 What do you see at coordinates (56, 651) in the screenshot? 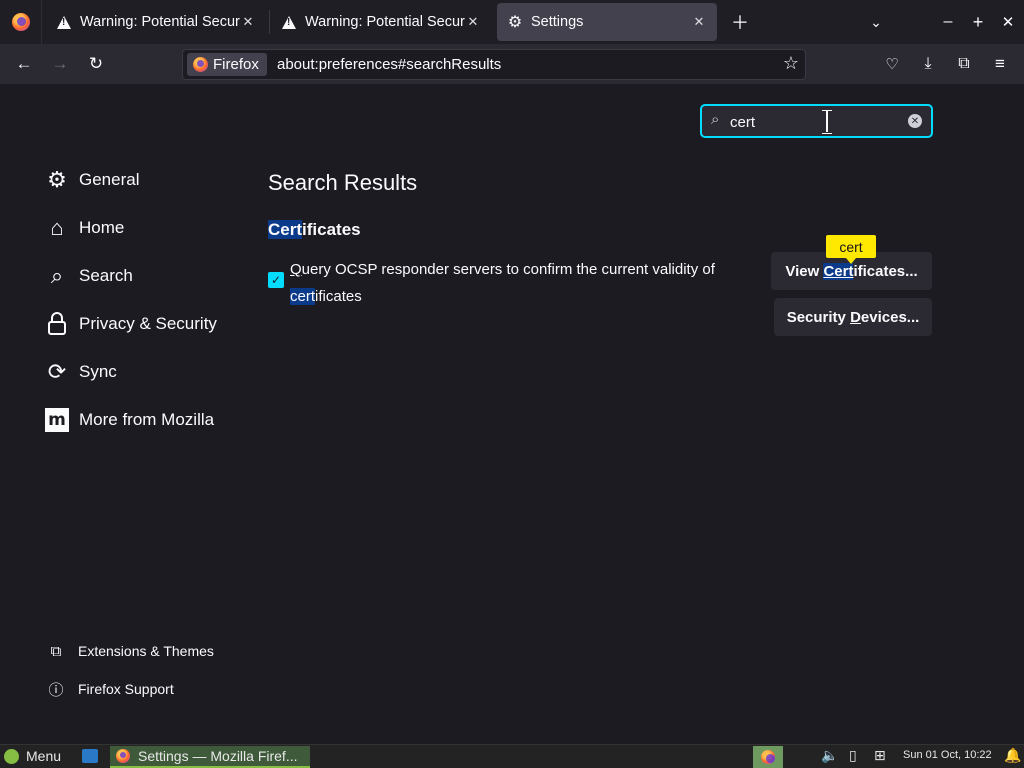
I see `puzzle-icon: ⧉` at bounding box center [56, 651].